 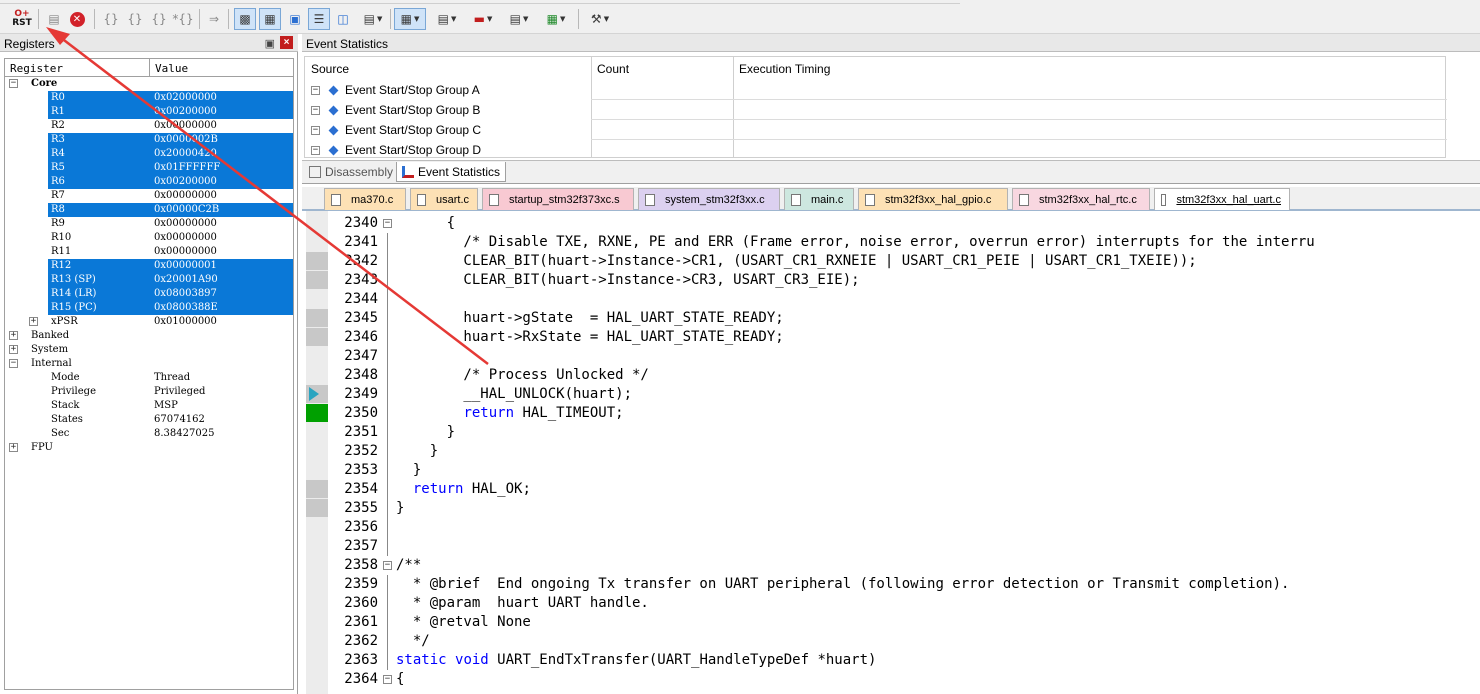 What do you see at coordinates (451, 172) in the screenshot?
I see `tab-event-statistics: Event Statistics` at bounding box center [451, 172].